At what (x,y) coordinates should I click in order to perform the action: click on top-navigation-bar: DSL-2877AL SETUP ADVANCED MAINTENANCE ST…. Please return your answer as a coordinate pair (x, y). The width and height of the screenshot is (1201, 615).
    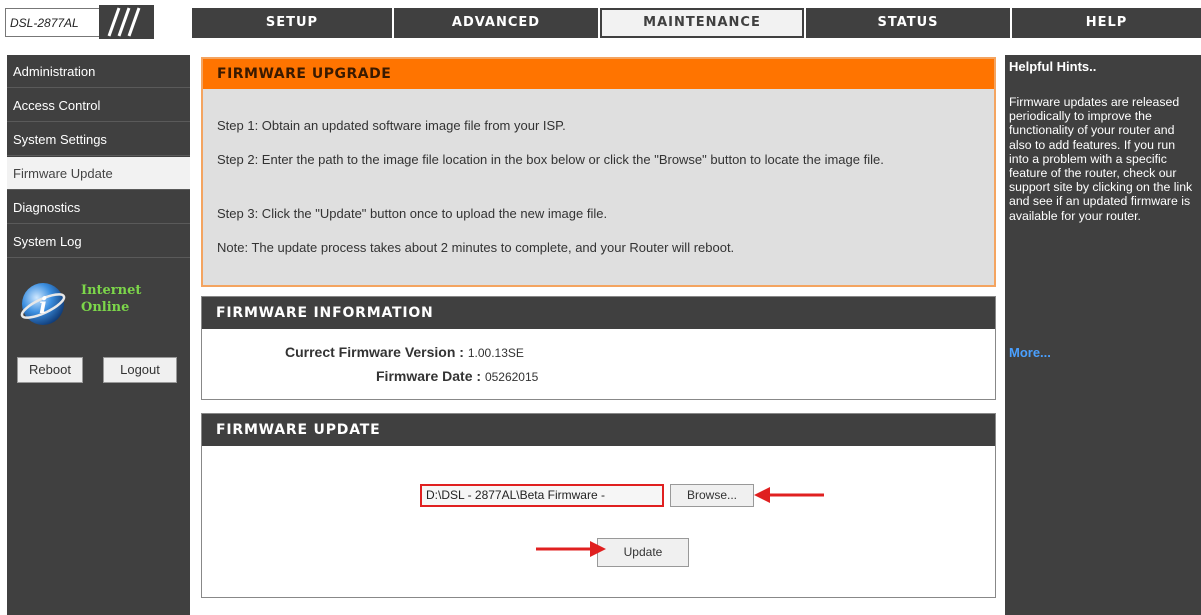
    Looking at the image, I should click on (600, 23).